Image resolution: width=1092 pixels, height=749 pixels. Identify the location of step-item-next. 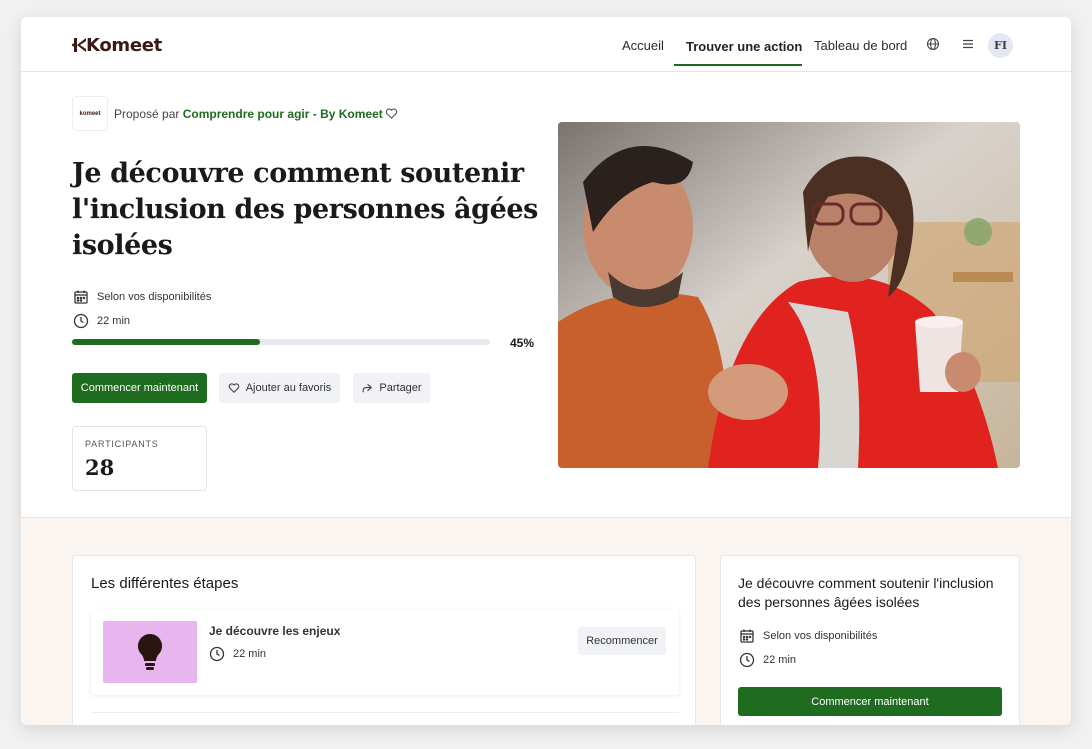
(385, 718).